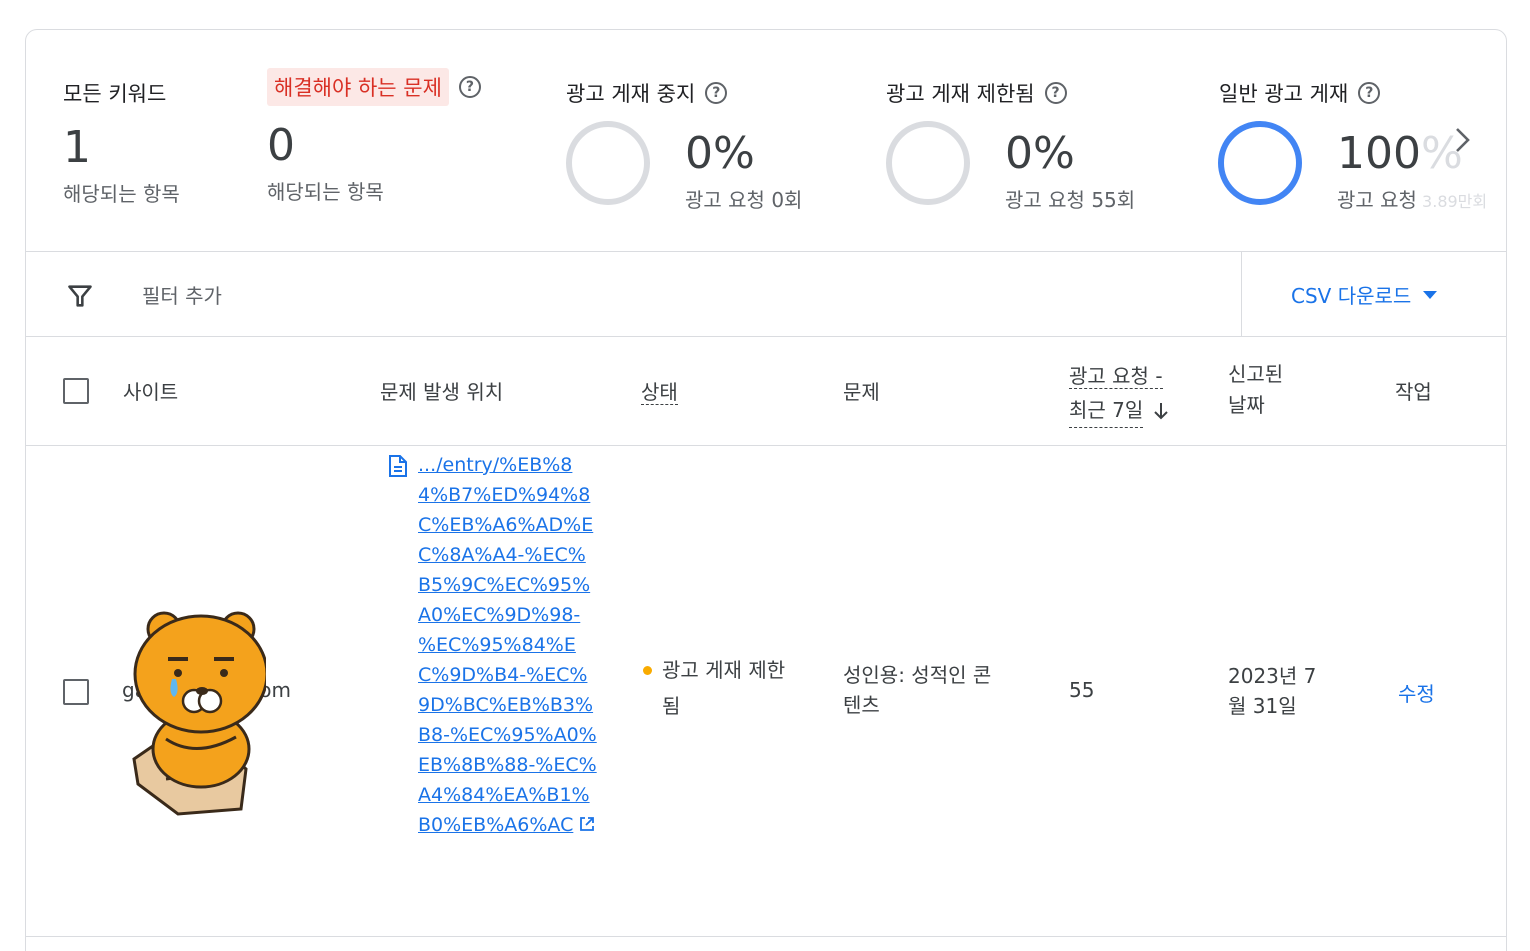 The height and width of the screenshot is (951, 1530). I want to click on header-requests: 광고 요청 - 최근 7일, so click(1119, 393).